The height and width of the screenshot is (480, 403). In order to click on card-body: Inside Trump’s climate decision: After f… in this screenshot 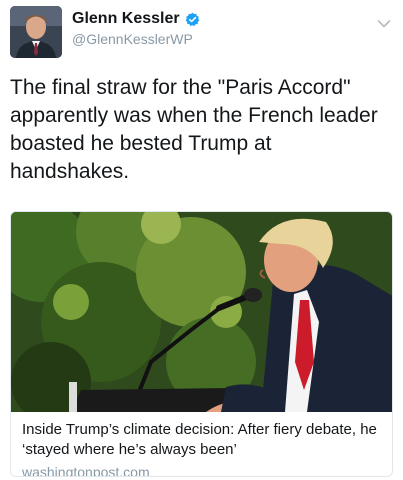, I will do `click(203, 448)`.